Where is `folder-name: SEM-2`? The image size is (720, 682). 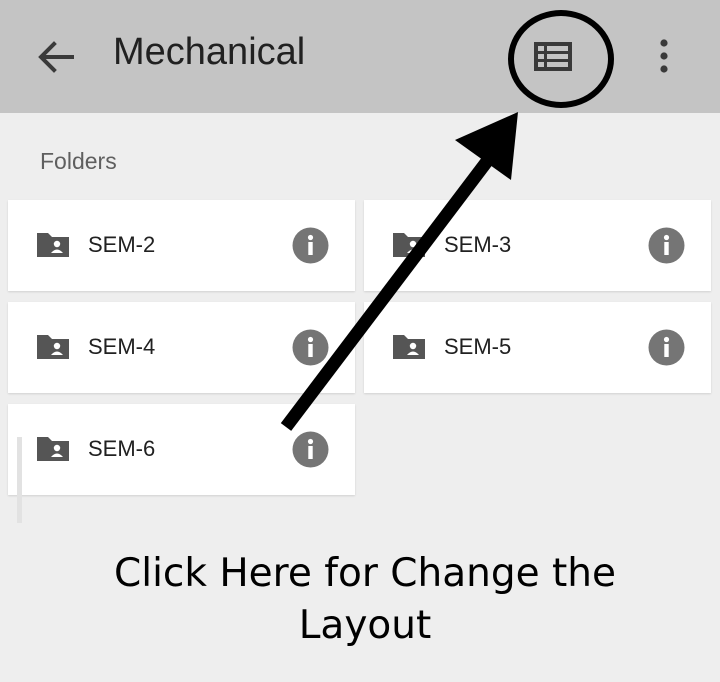
folder-name: SEM-2 is located at coordinates (122, 244).